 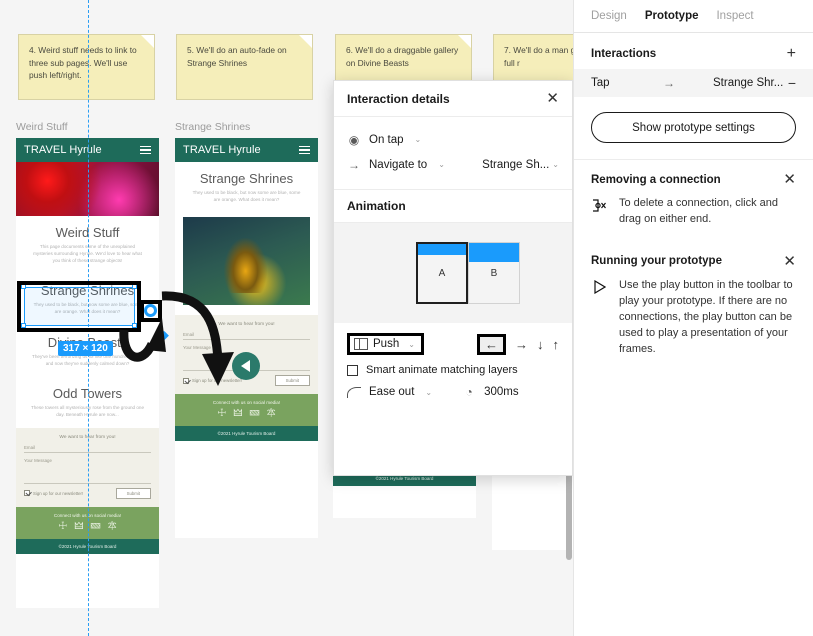 I want to click on trigger-label: On tap, so click(x=386, y=139).